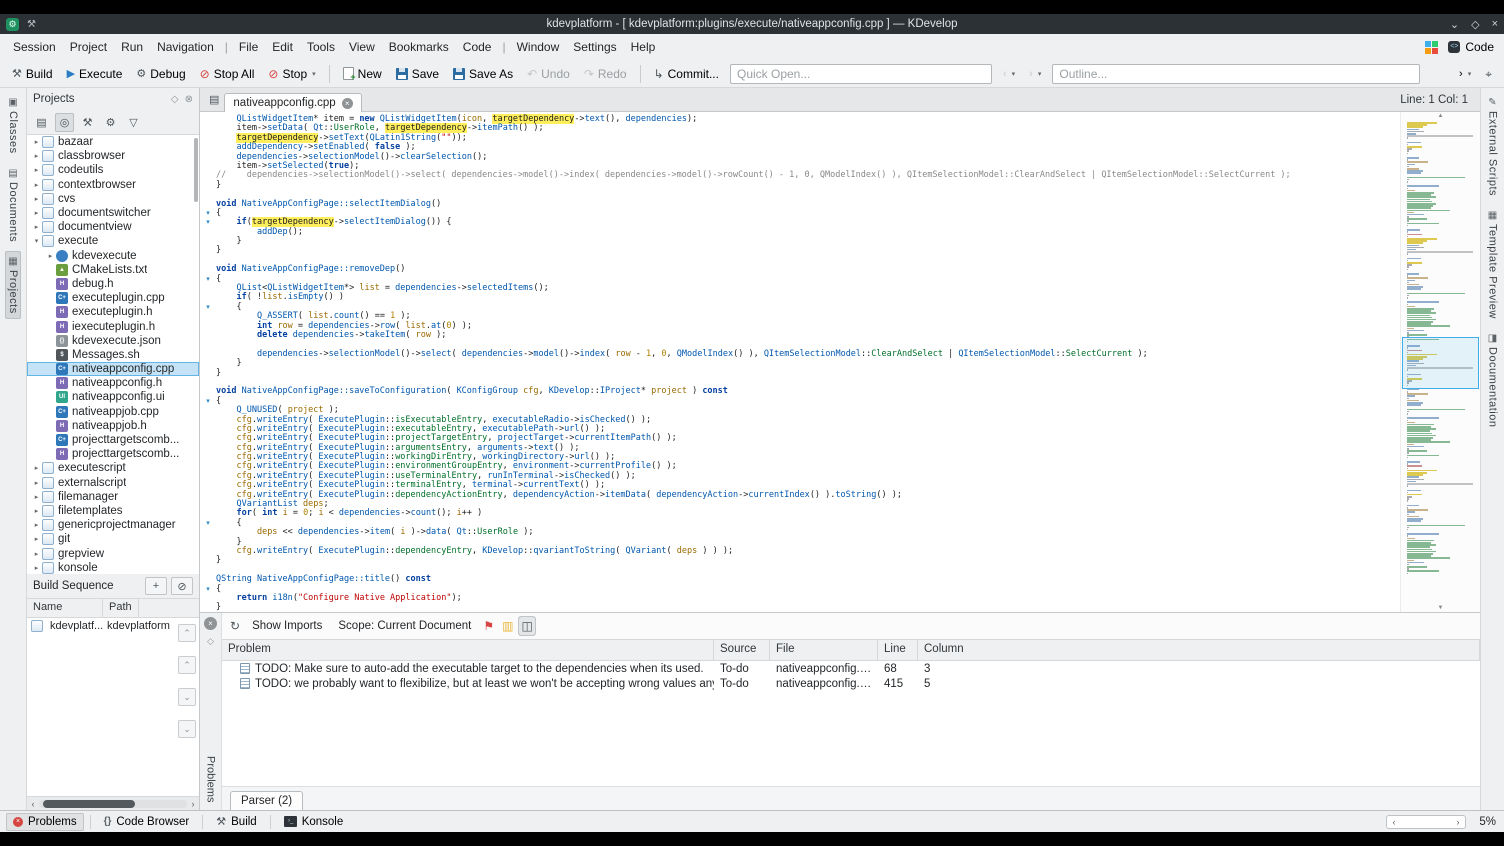  Describe the element at coordinates (1432, 47) in the screenshot. I see `area-switcher-icon` at that location.